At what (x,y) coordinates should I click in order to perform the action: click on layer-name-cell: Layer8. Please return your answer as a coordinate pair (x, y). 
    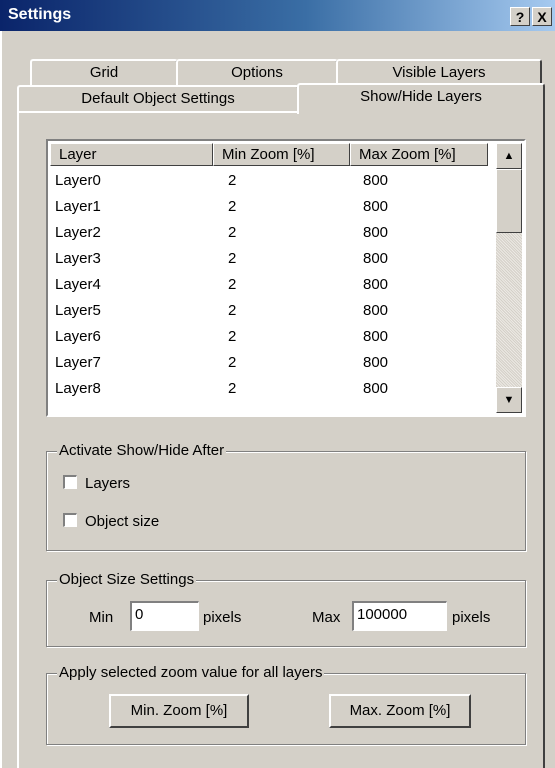
    Looking at the image, I should click on (78, 388).